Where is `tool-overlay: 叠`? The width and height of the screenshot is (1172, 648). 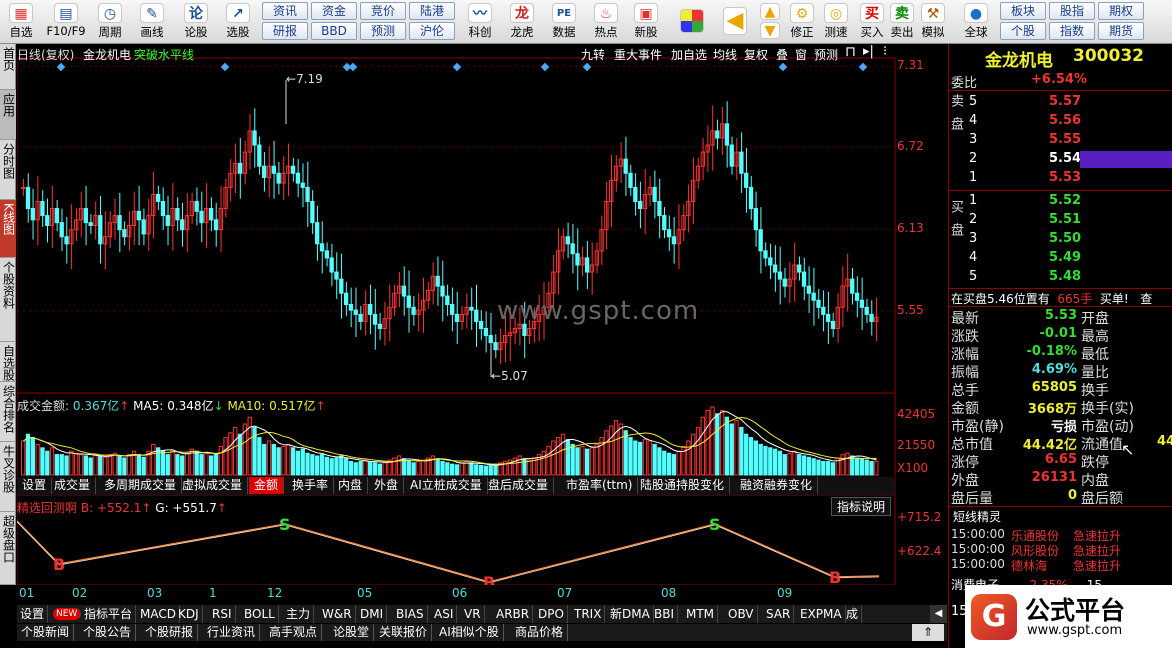
tool-overlay: 叠 is located at coordinates (782, 54).